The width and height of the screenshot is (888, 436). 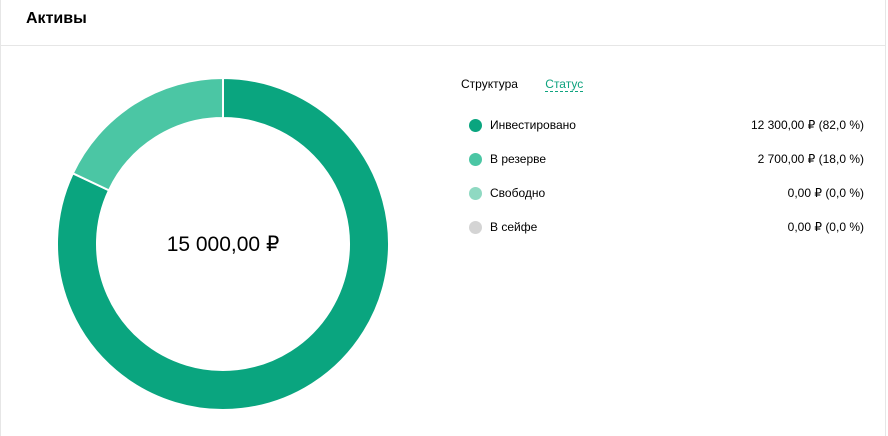 I want to click on panel-title: Активы, so click(x=56, y=18).